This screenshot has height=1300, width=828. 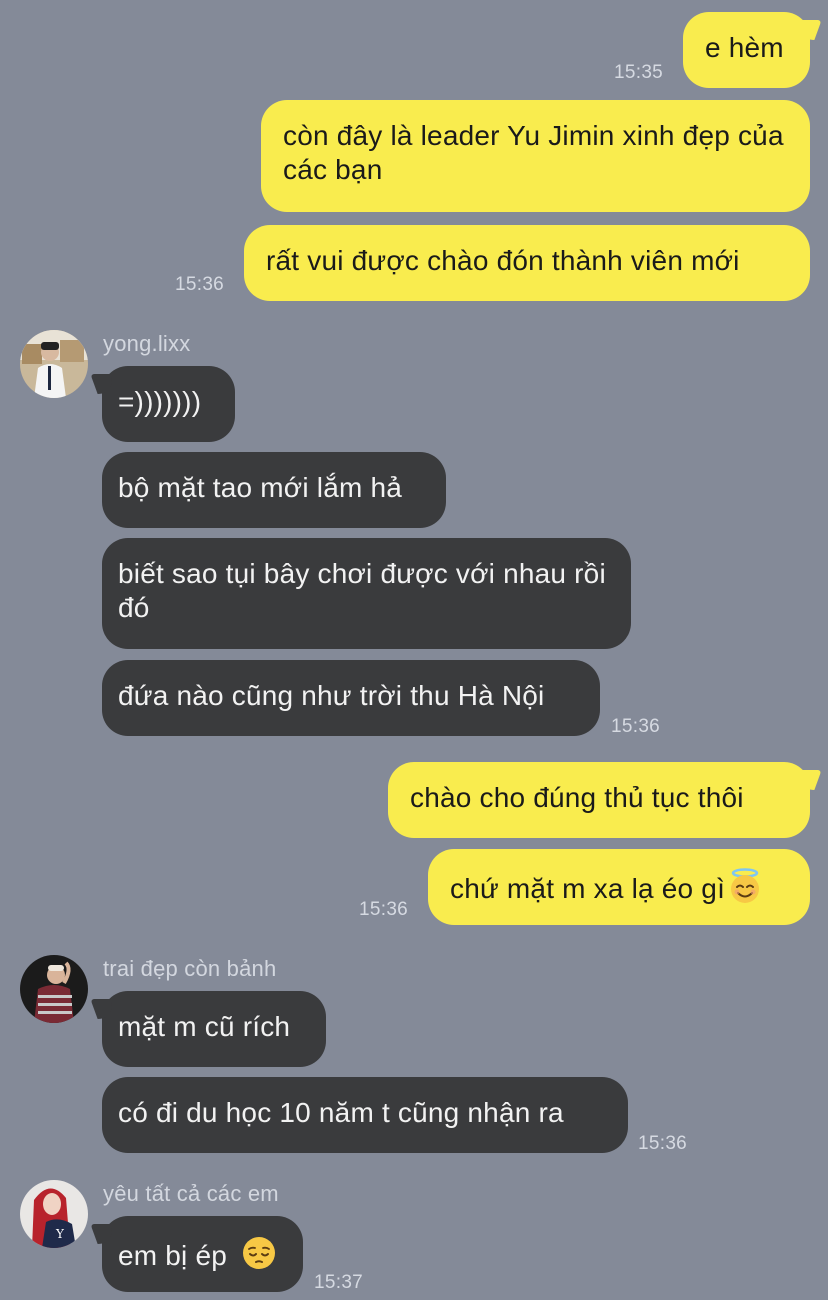 What do you see at coordinates (60, 1234) in the screenshot?
I see `svg-text: Y` at bounding box center [60, 1234].